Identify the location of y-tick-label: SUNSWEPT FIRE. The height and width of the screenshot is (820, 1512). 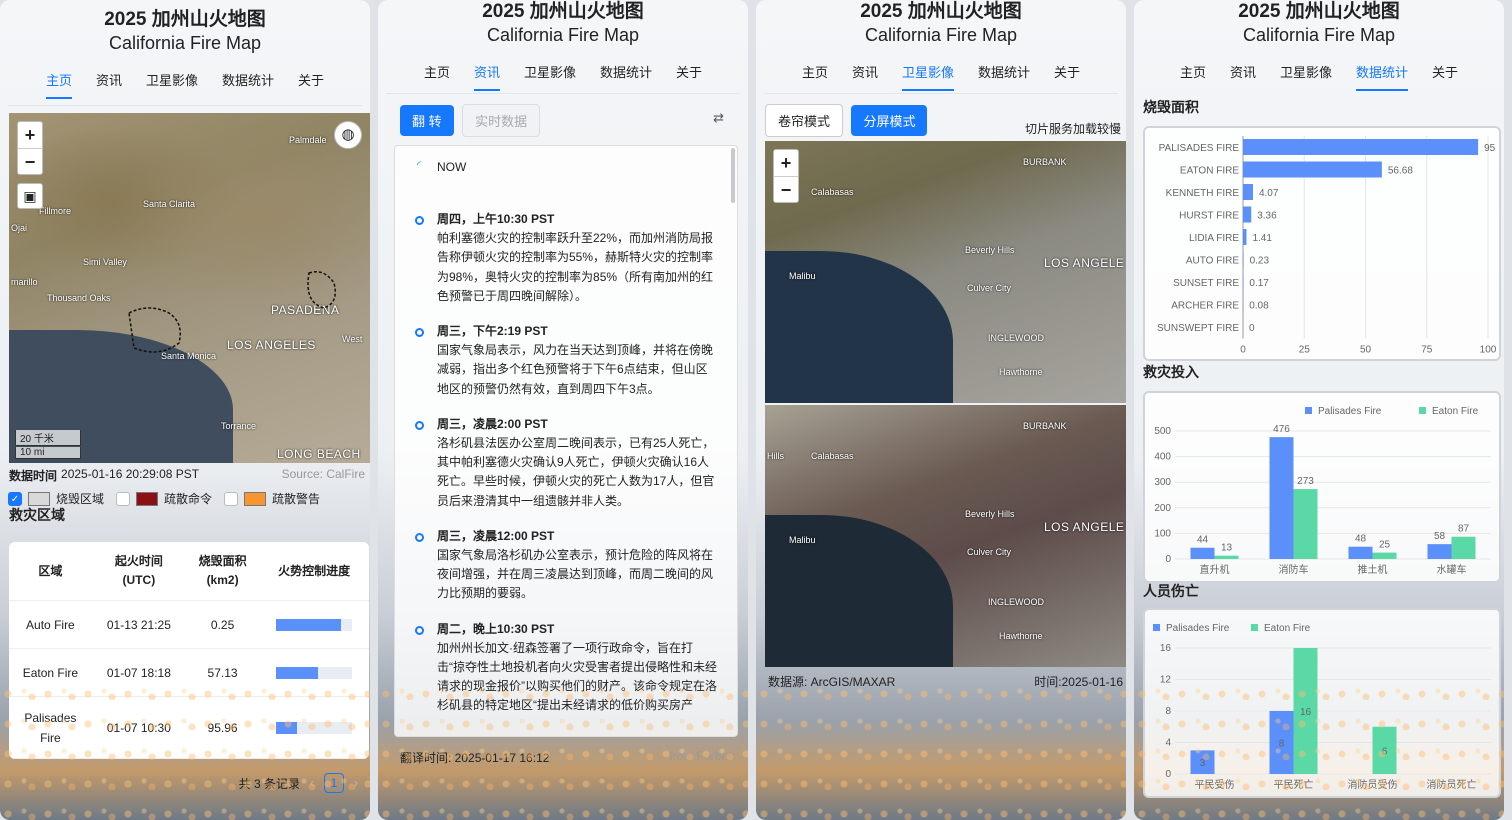
(1198, 328).